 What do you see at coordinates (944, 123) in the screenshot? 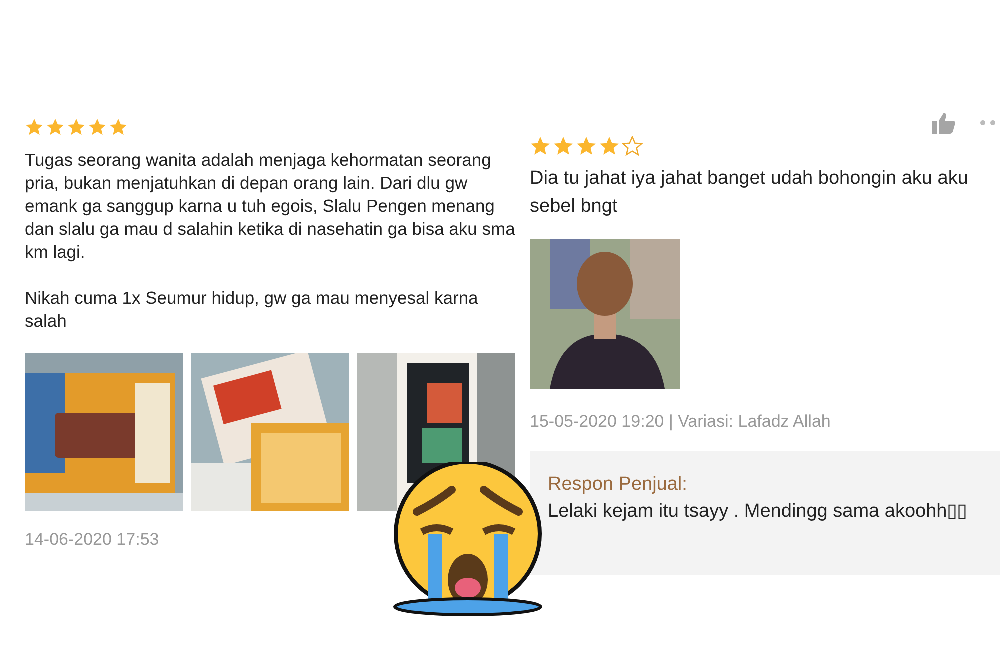
I see `thumbs-up-icon` at bounding box center [944, 123].